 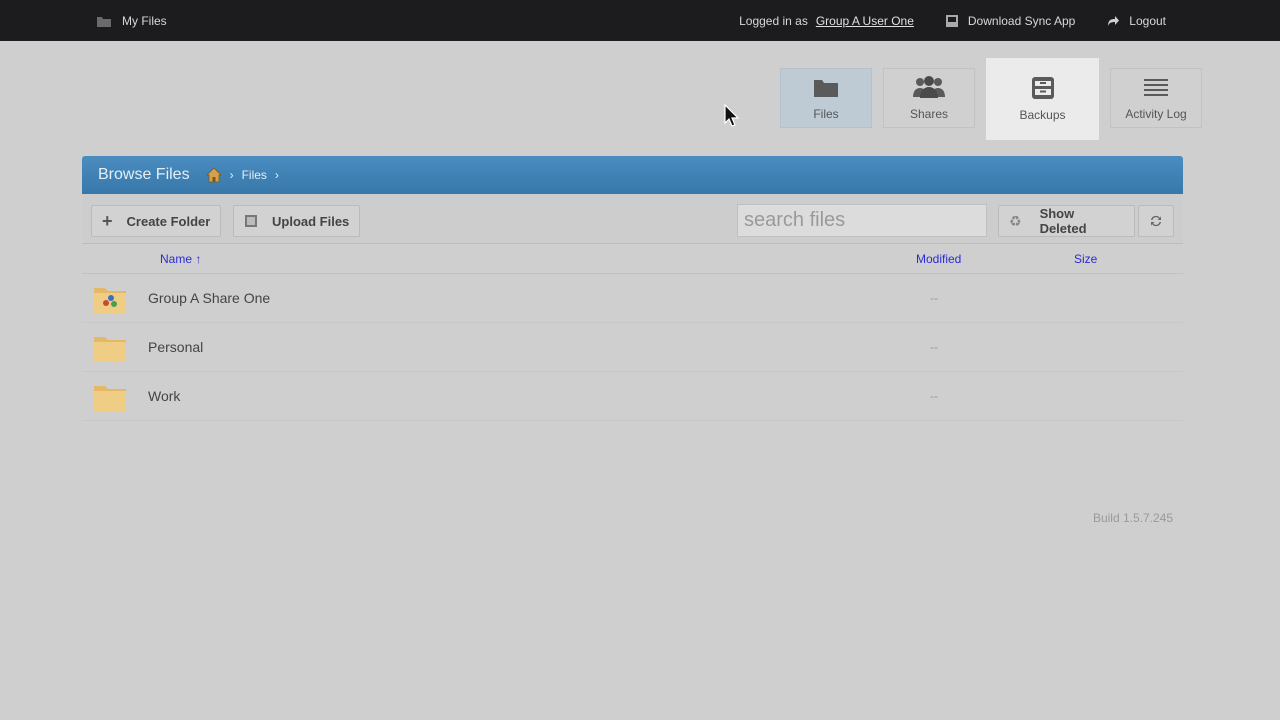 I want to click on create-folder-button: + Create Folder, so click(x=156, y=221).